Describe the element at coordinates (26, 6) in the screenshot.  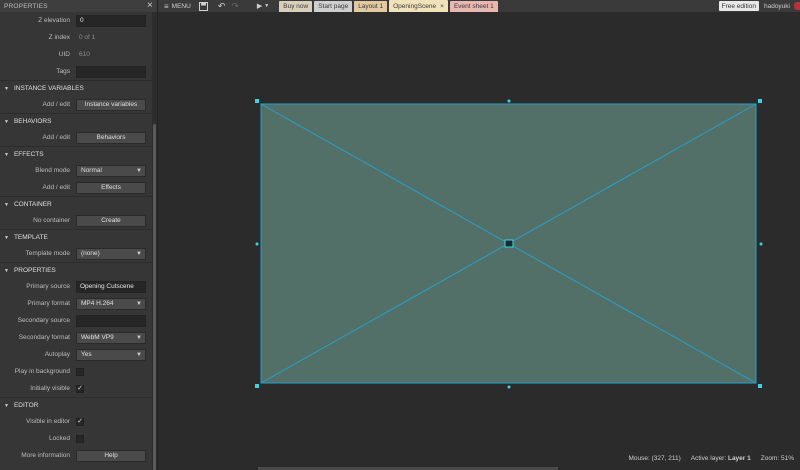
I see `properties-panel-title: PROPERTIES` at that location.